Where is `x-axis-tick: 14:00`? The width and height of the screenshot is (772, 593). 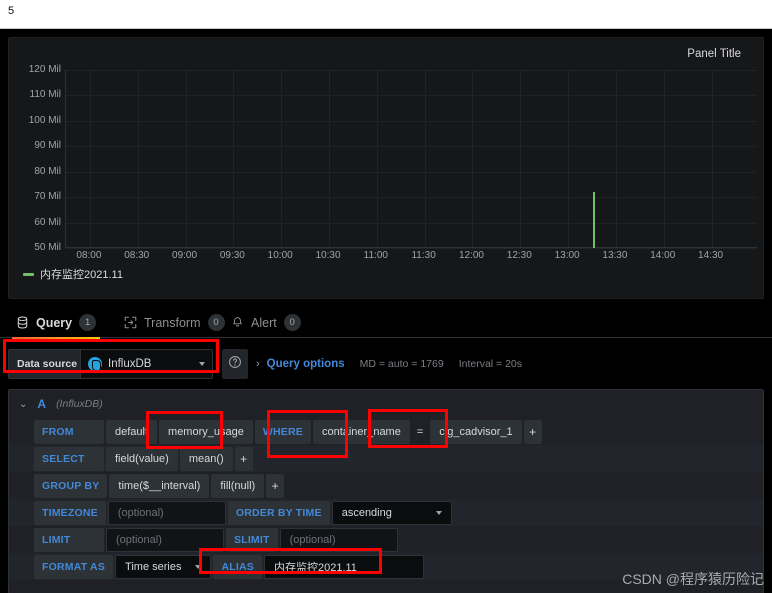 x-axis-tick: 14:00 is located at coordinates (663, 255).